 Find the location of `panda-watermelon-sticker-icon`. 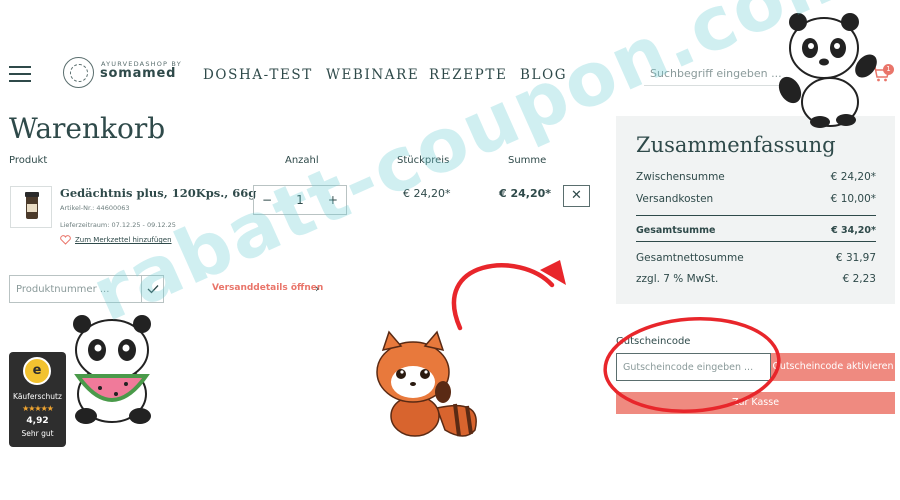

panda-watermelon-sticker-icon is located at coordinates (112, 369).